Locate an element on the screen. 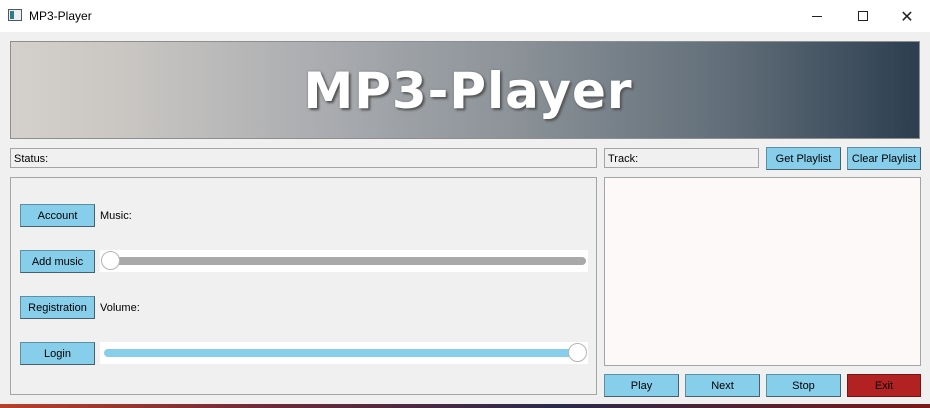 This screenshot has width=930, height=408. volume-slider is located at coordinates (344, 353).